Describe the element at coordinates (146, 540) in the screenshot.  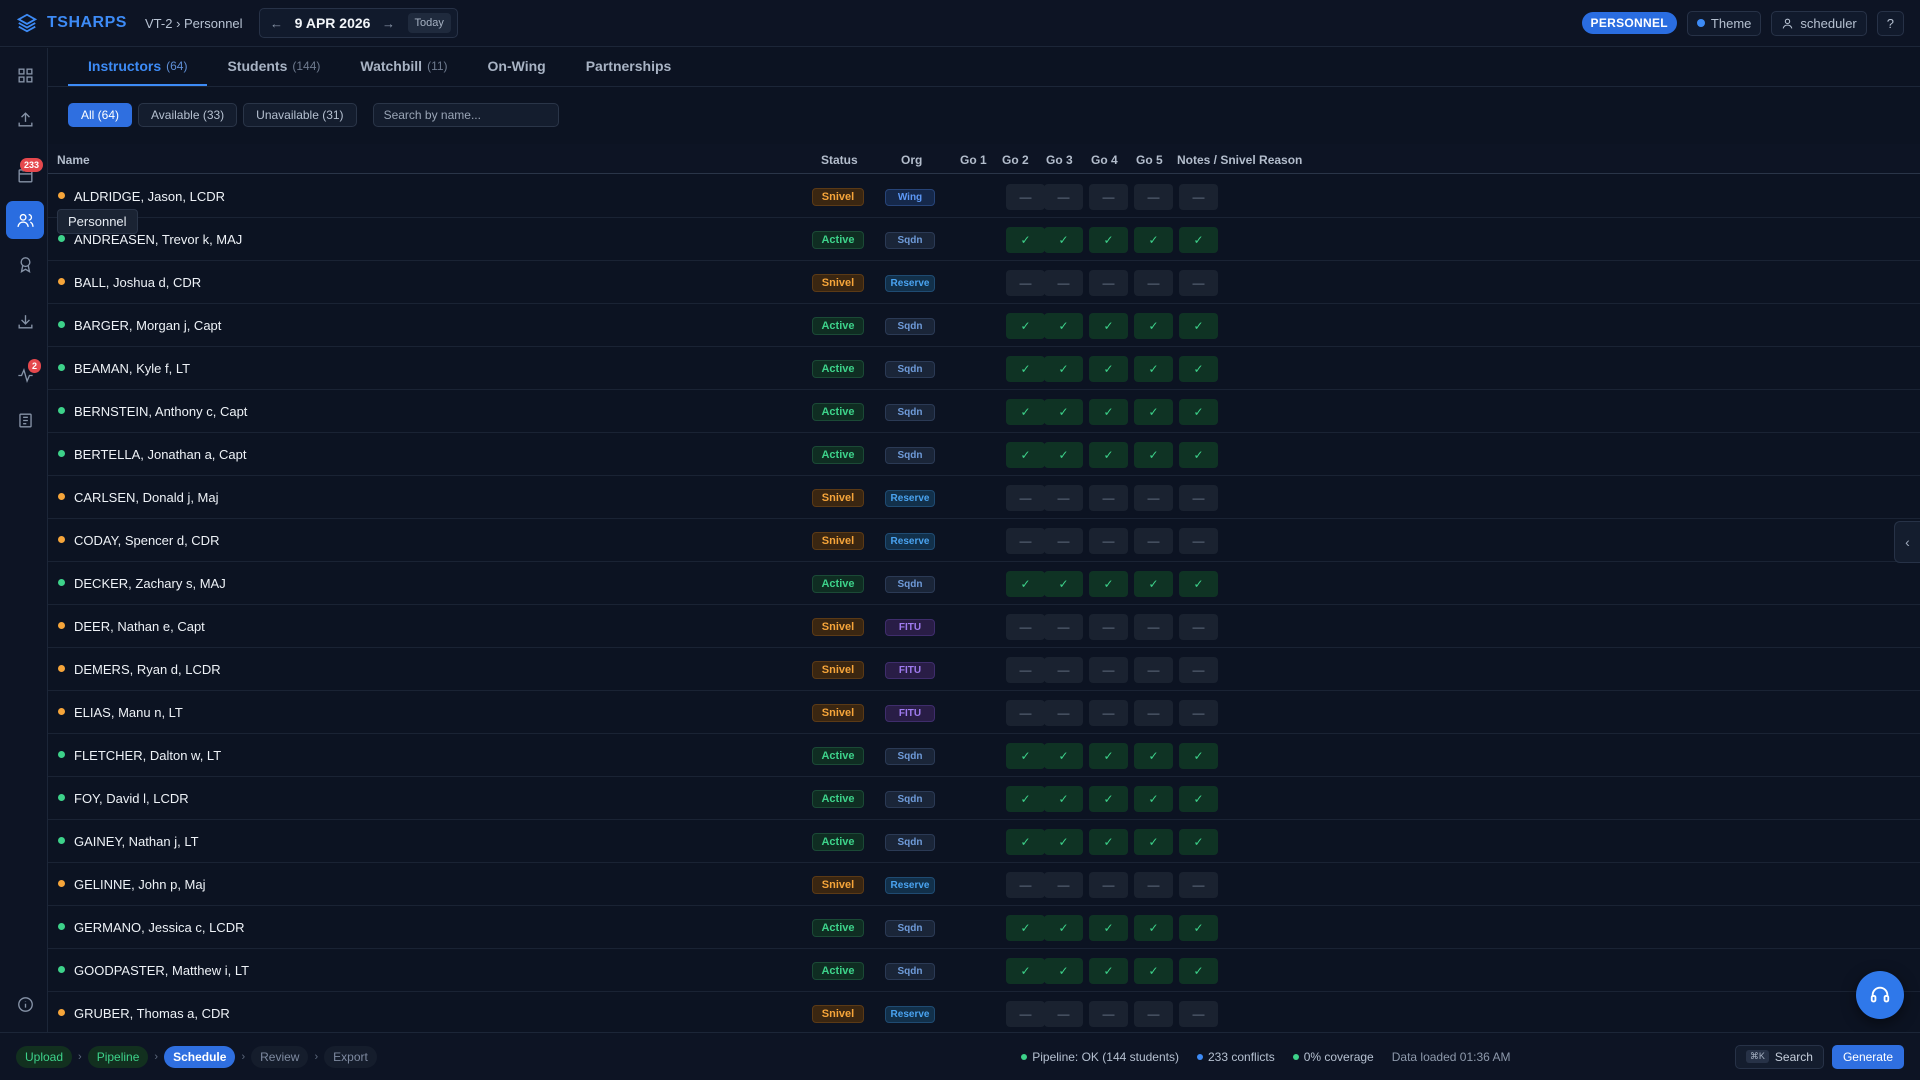
I see `instructor-name: CODAY, Spencer d, CDR` at that location.